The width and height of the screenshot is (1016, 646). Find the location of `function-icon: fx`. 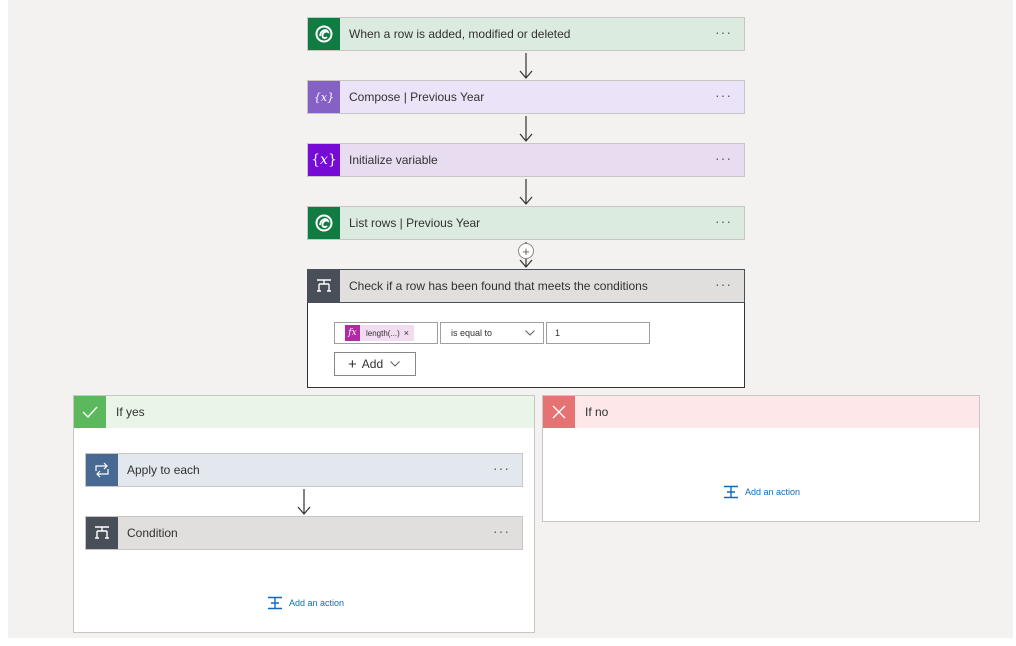

function-icon: fx is located at coordinates (352, 333).